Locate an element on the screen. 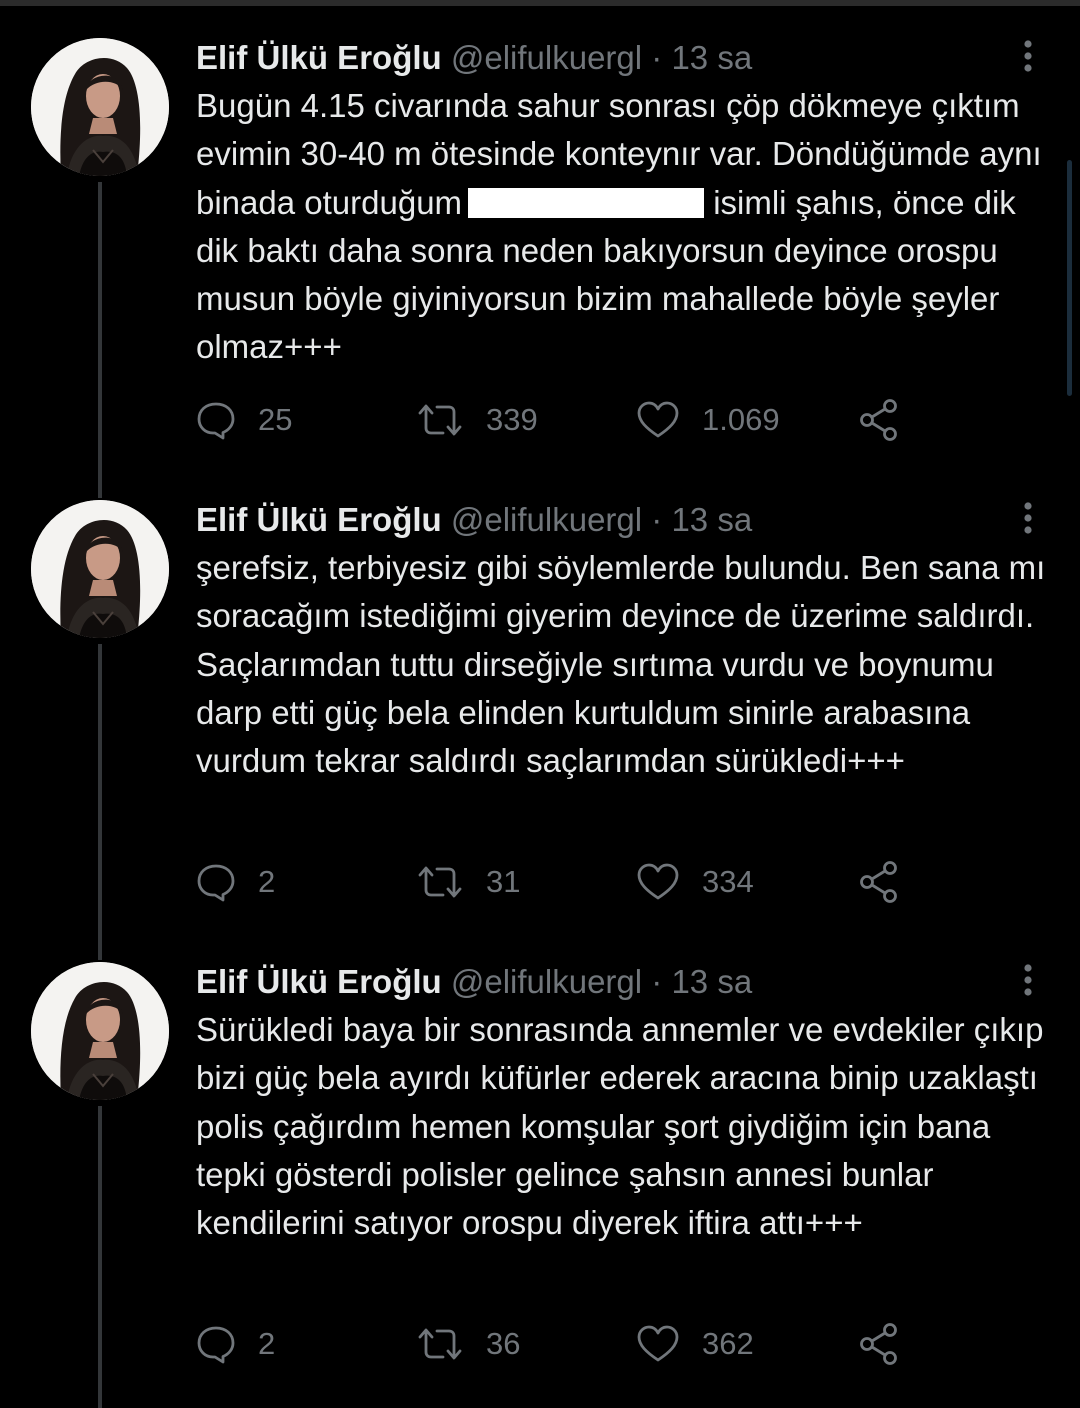  like-count: 334 is located at coordinates (728, 881).